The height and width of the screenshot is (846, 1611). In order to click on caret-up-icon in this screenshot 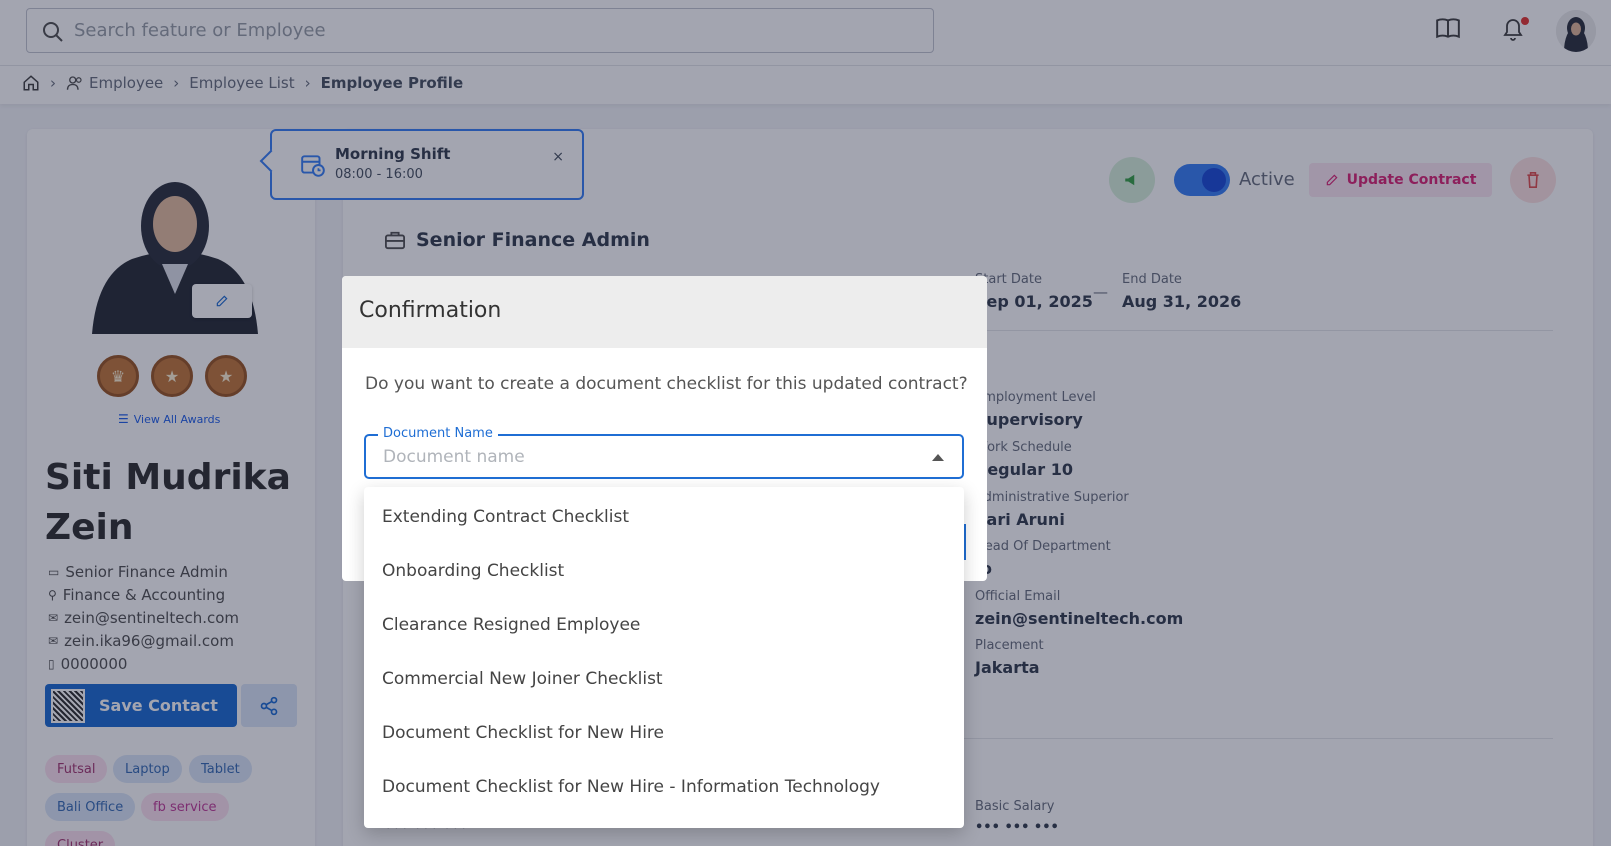, I will do `click(938, 457)`.